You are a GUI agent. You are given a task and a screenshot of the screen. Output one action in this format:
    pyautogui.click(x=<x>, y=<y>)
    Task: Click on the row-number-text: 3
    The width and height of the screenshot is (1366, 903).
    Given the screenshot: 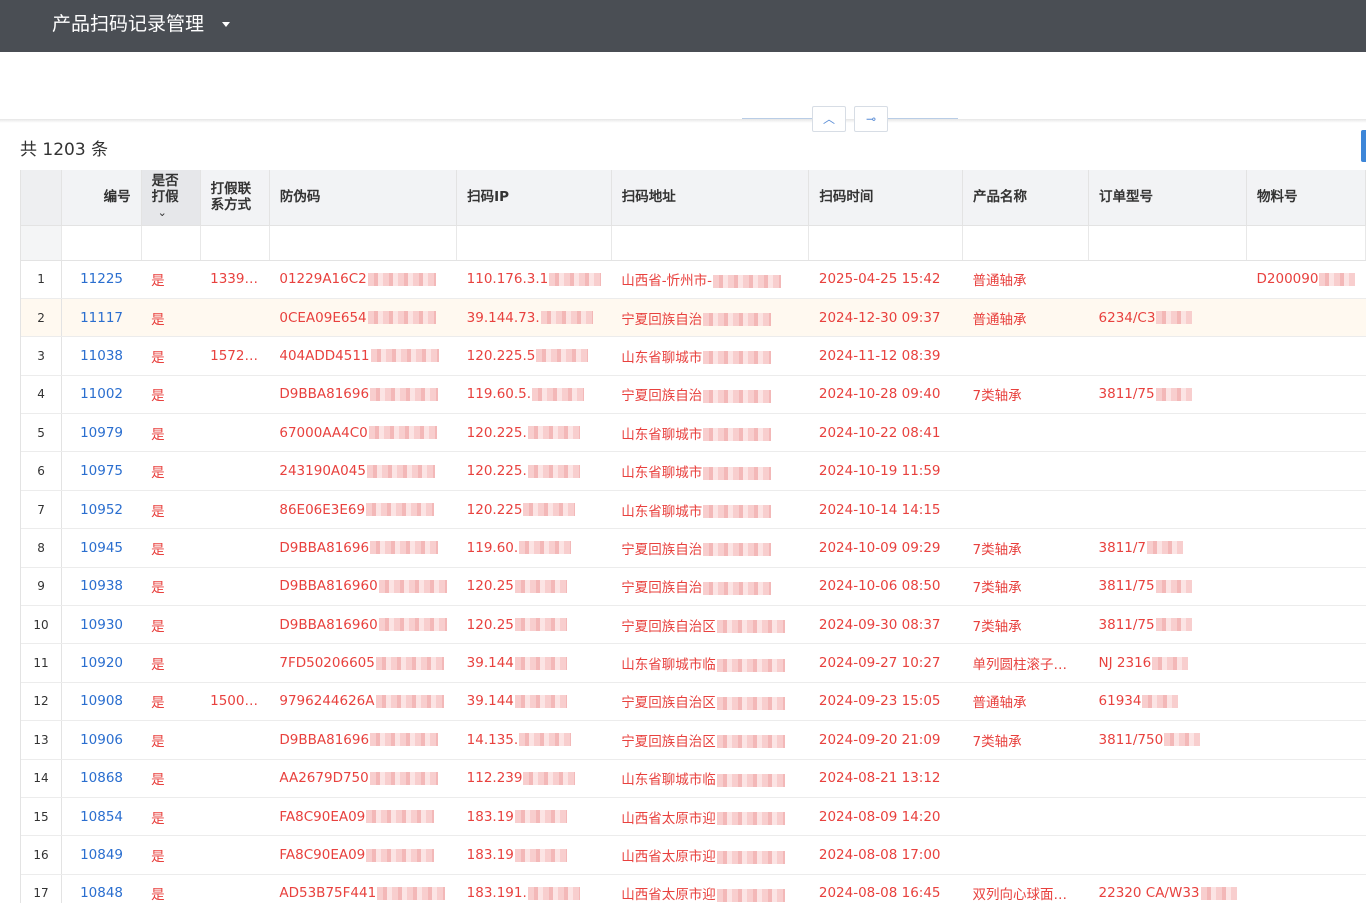 What is the action you would take?
    pyautogui.click(x=41, y=355)
    